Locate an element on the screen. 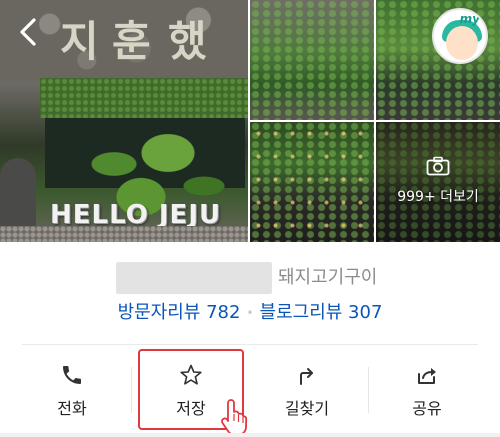 This screenshot has height=437, width=500. bottom-divider is located at coordinates (250, 435).